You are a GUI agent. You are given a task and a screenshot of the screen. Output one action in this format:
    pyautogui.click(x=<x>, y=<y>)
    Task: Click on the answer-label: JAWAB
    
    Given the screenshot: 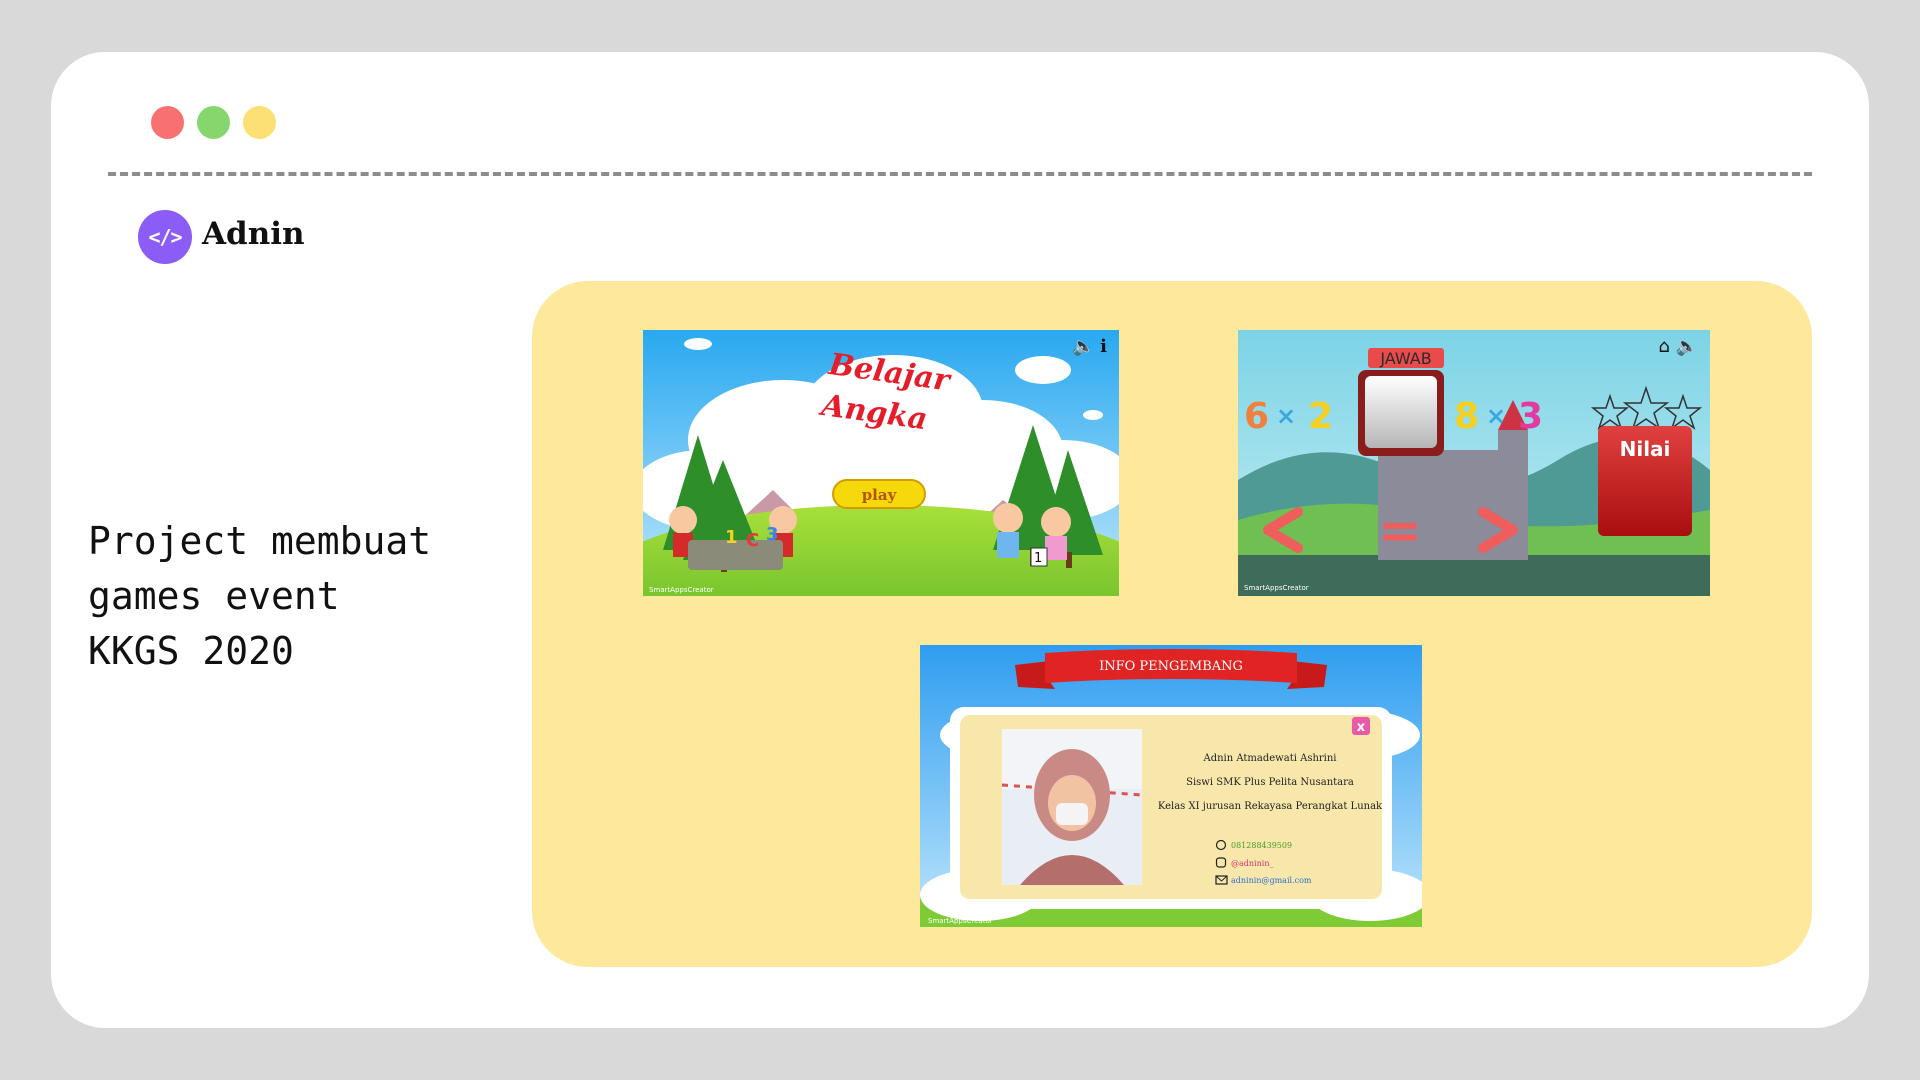 What is the action you would take?
    pyautogui.click(x=1405, y=358)
    